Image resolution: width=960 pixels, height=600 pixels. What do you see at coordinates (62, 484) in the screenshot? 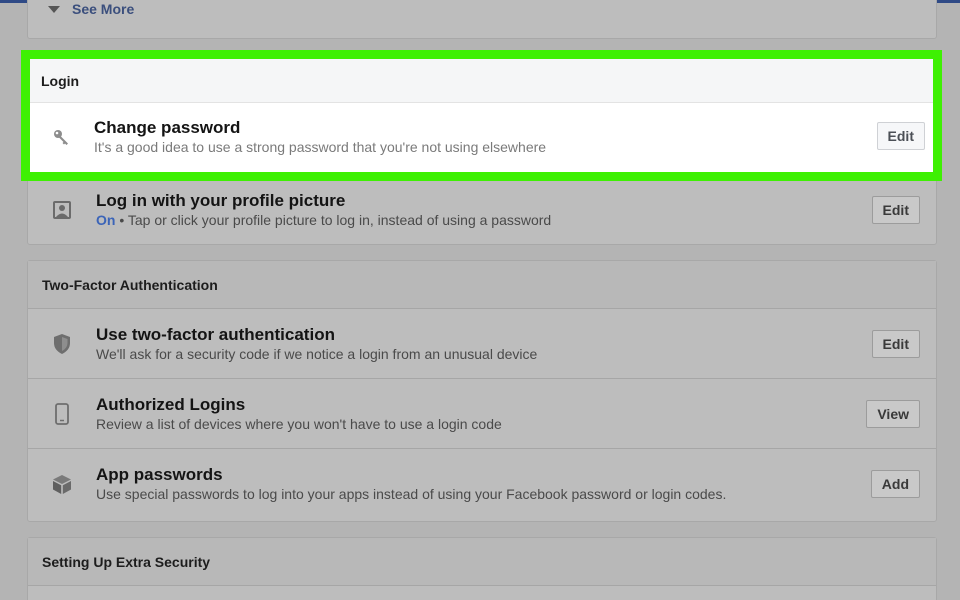
I see `cube-icon` at bounding box center [62, 484].